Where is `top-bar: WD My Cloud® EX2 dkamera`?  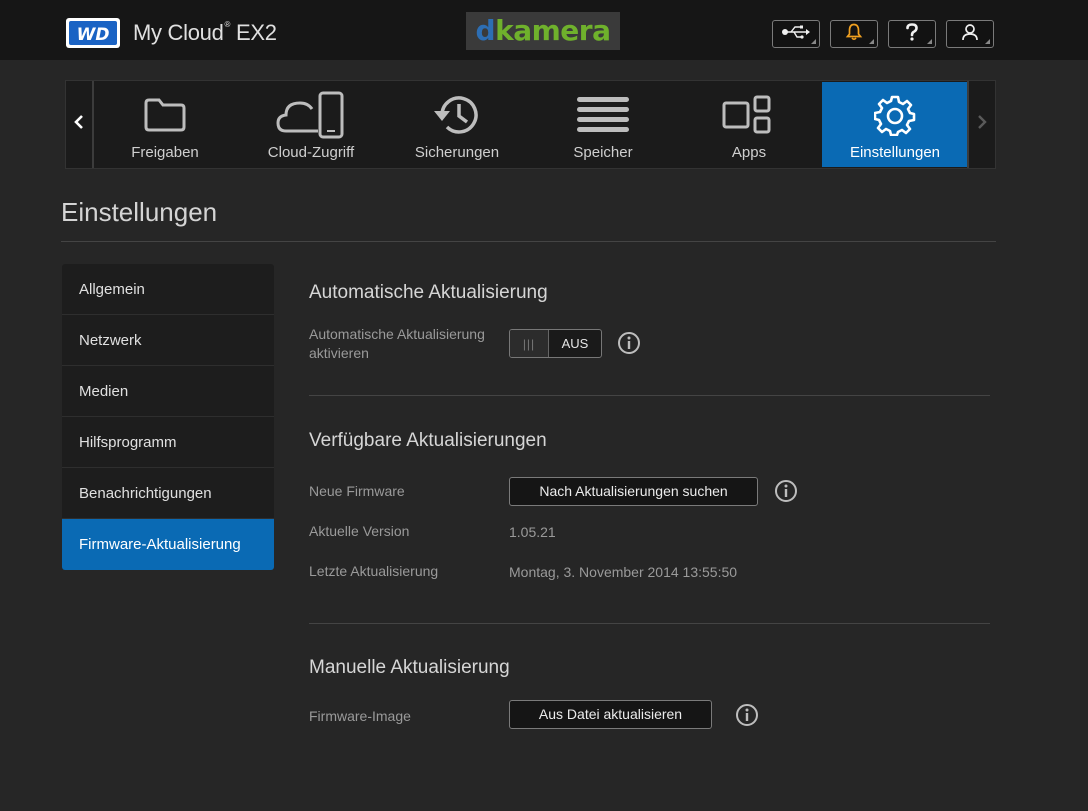
top-bar: WD My Cloud® EX2 dkamera is located at coordinates (544, 30).